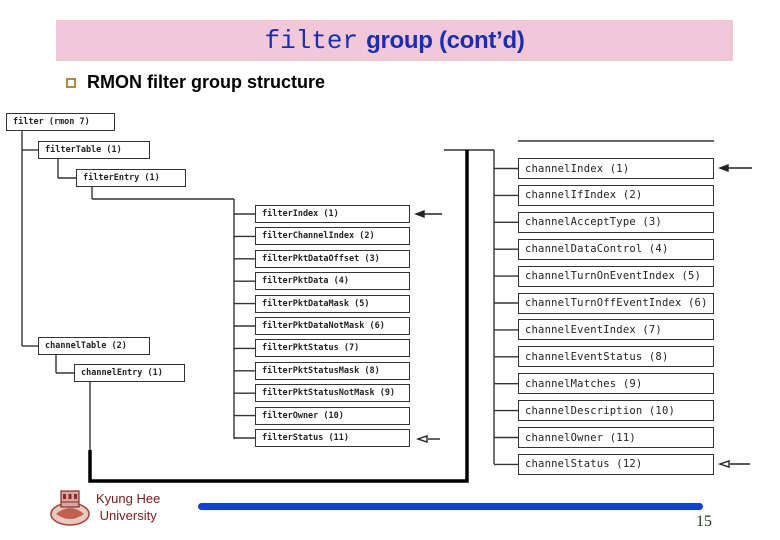 The width and height of the screenshot is (780, 540). Describe the element at coordinates (616, 303) in the screenshot. I see `channel-object-node: channelTurnOffEventIndex (6)` at that location.